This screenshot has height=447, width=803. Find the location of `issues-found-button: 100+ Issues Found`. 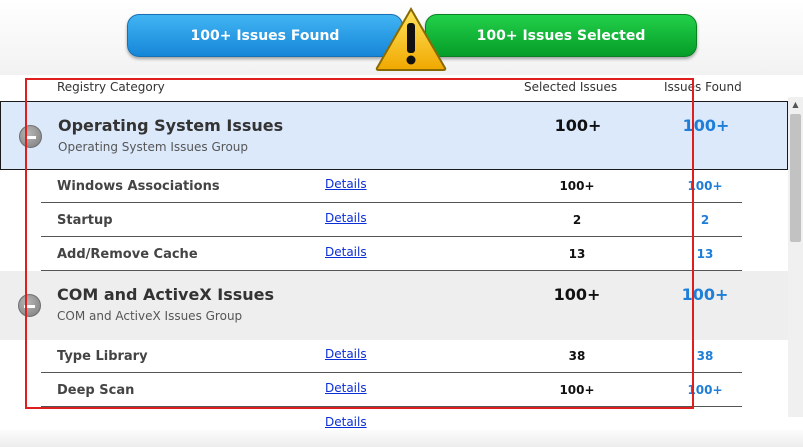

issues-found-button: 100+ Issues Found is located at coordinates (265, 35).